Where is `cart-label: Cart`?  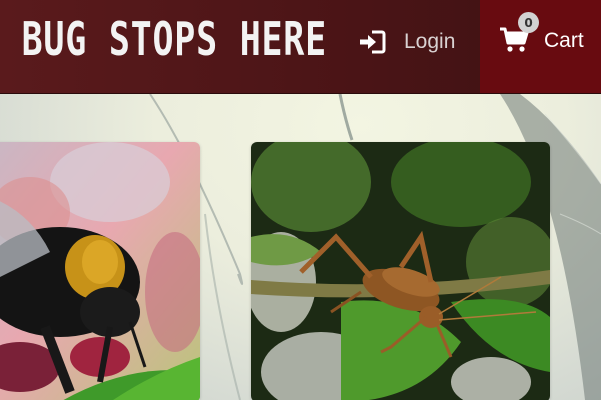
cart-label: Cart is located at coordinates (564, 40).